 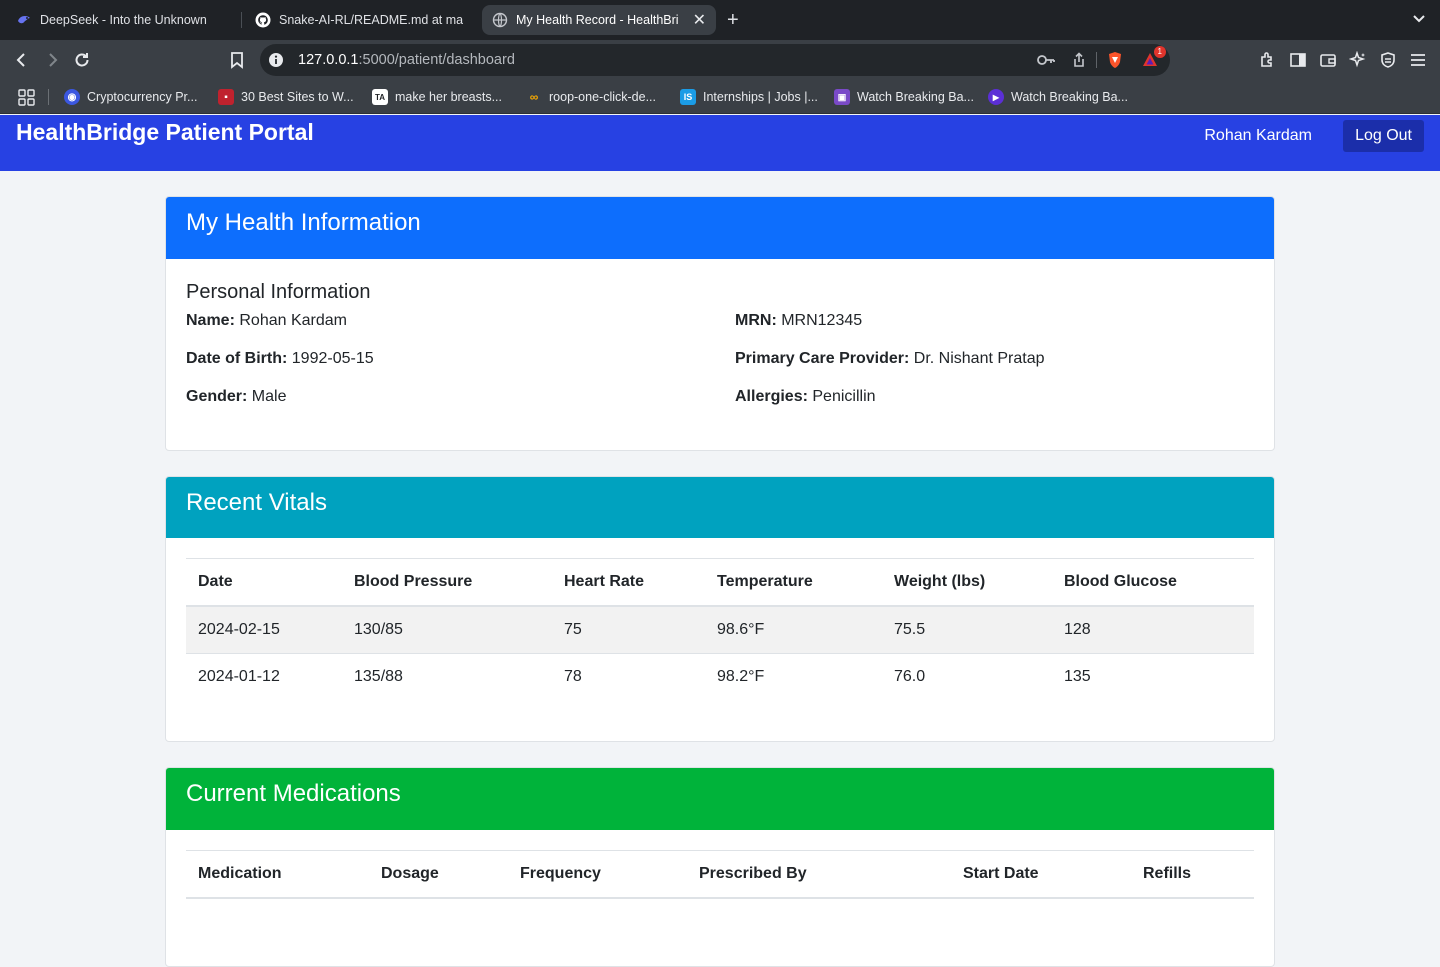 What do you see at coordinates (994, 321) in the screenshot?
I see `mrn-field: MRN: MRN12345` at bounding box center [994, 321].